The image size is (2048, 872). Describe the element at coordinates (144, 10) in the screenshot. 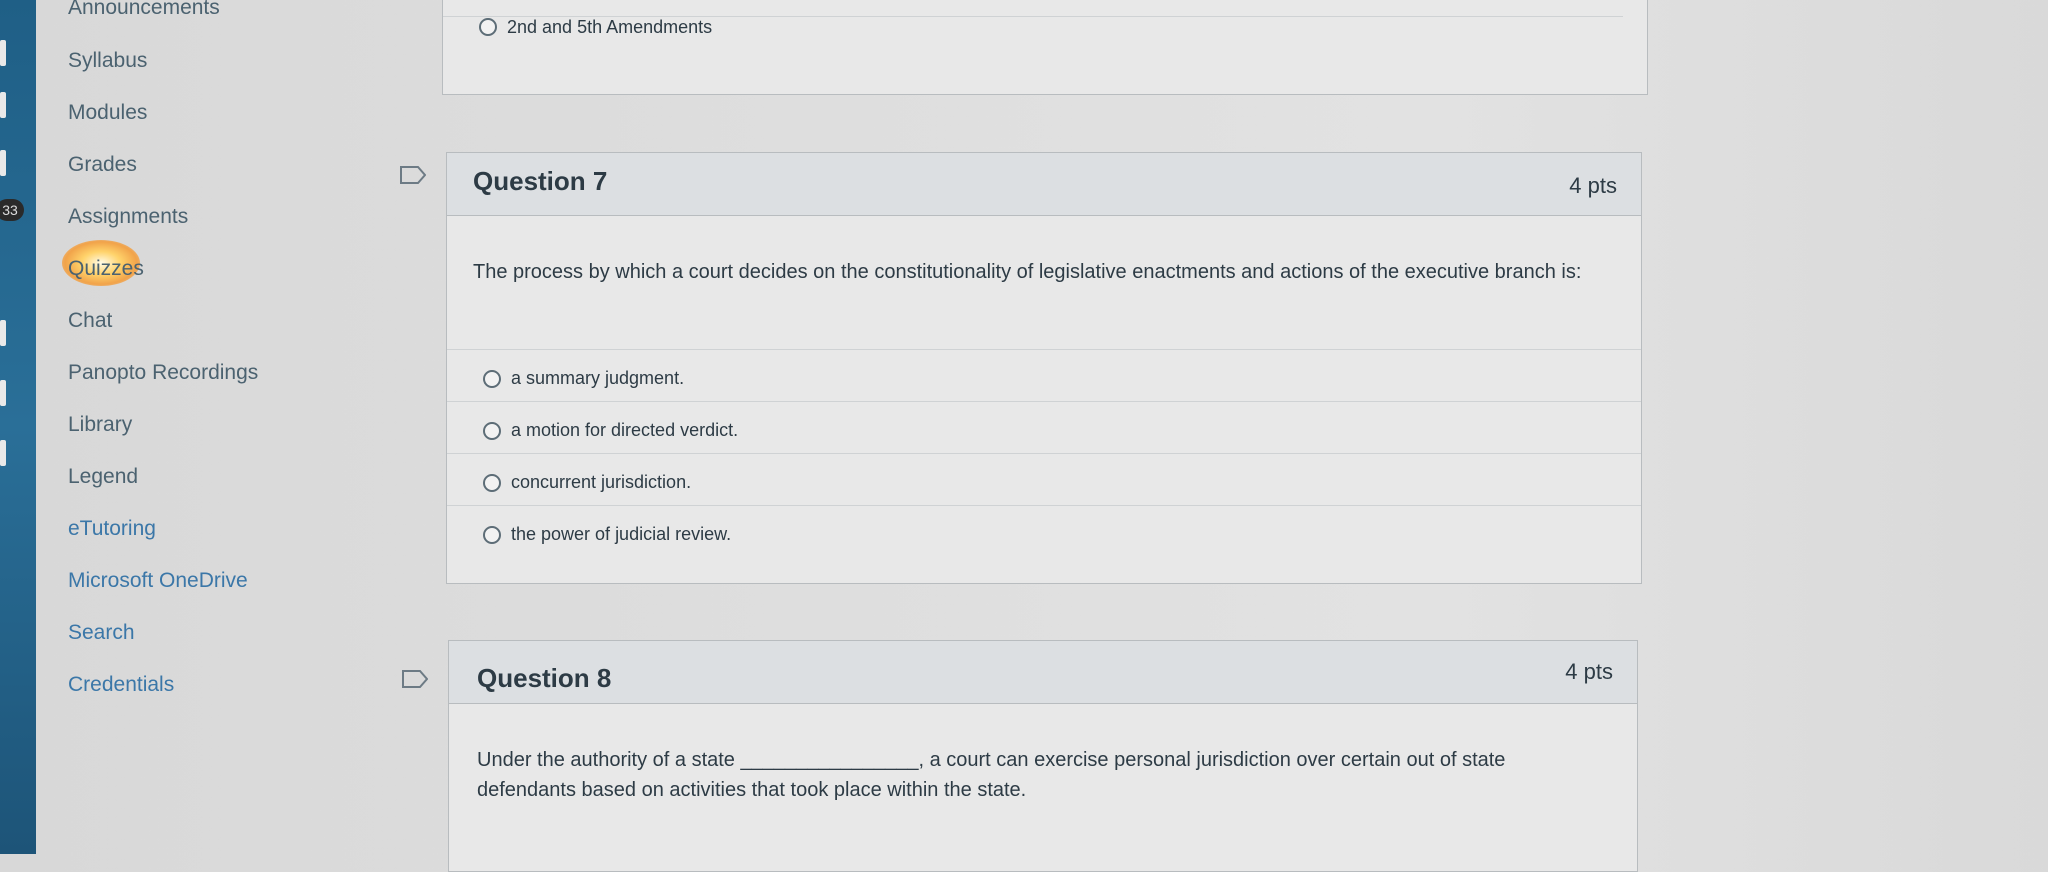

I see `nav-announcements: Announcements` at that location.